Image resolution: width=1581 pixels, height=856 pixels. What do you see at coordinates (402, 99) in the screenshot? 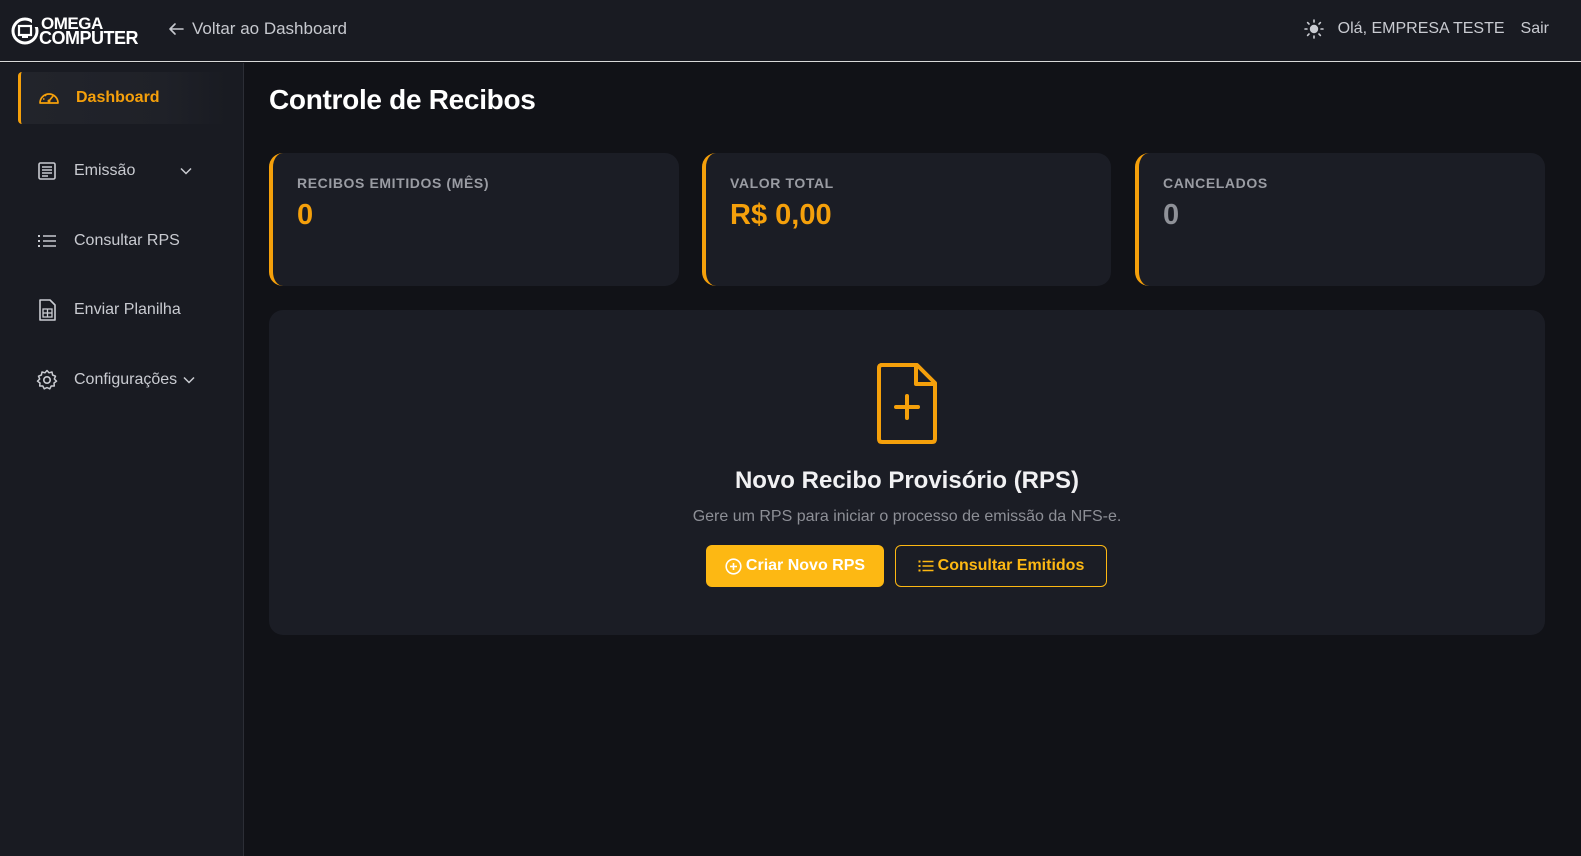
I see `page-title: Controle de Recibos` at bounding box center [402, 99].